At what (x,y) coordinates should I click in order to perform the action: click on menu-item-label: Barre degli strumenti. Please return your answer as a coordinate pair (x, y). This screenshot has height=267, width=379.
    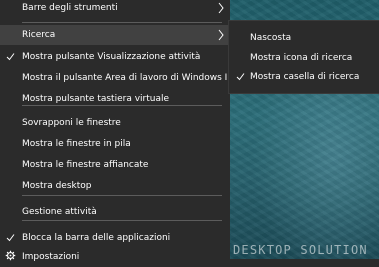
    Looking at the image, I should click on (70, 8).